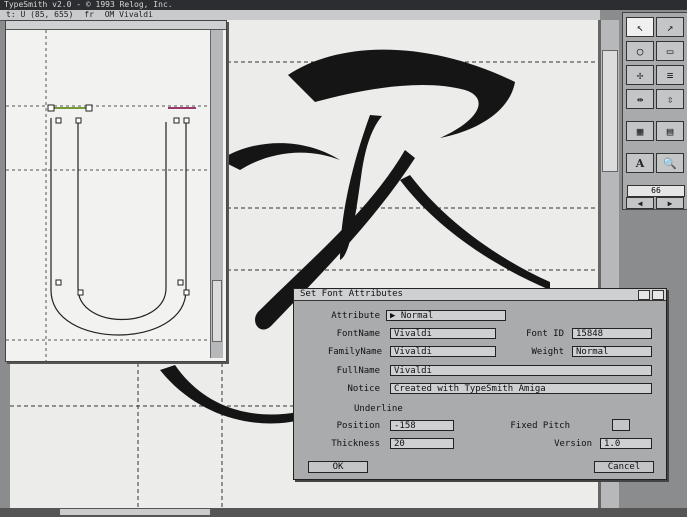 The height and width of the screenshot is (517, 687). I want to click on layers-tool-icon: ▤, so click(670, 131).